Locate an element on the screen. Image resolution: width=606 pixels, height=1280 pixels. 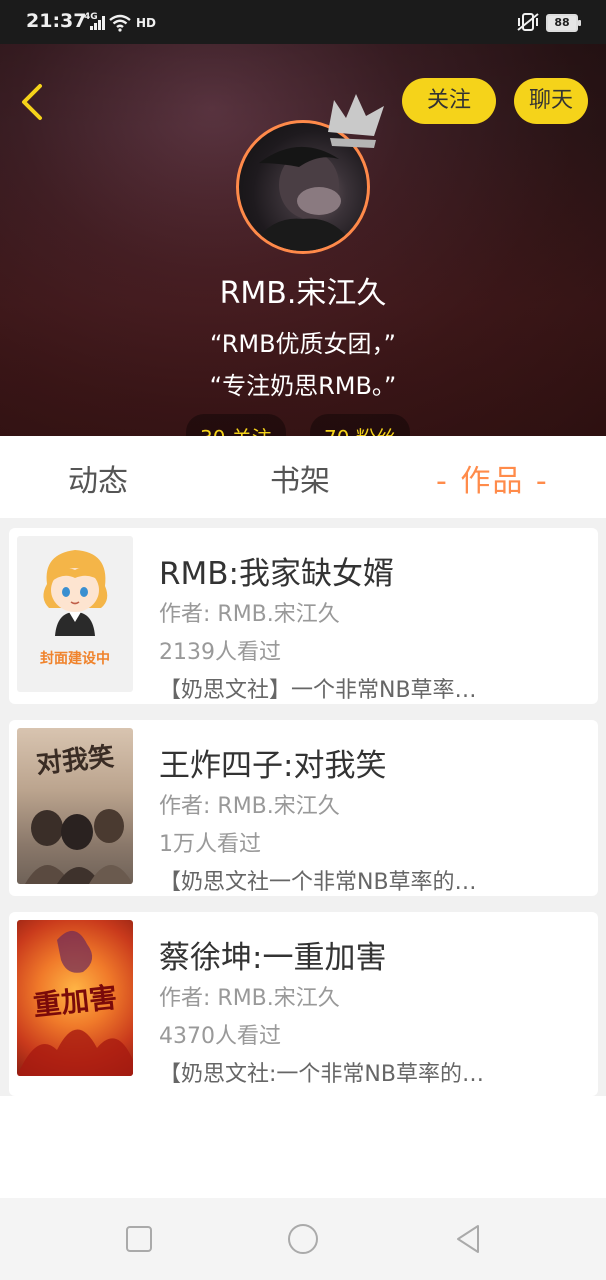
work-title: 王炸四子:对我笑 is located at coordinates (273, 766).